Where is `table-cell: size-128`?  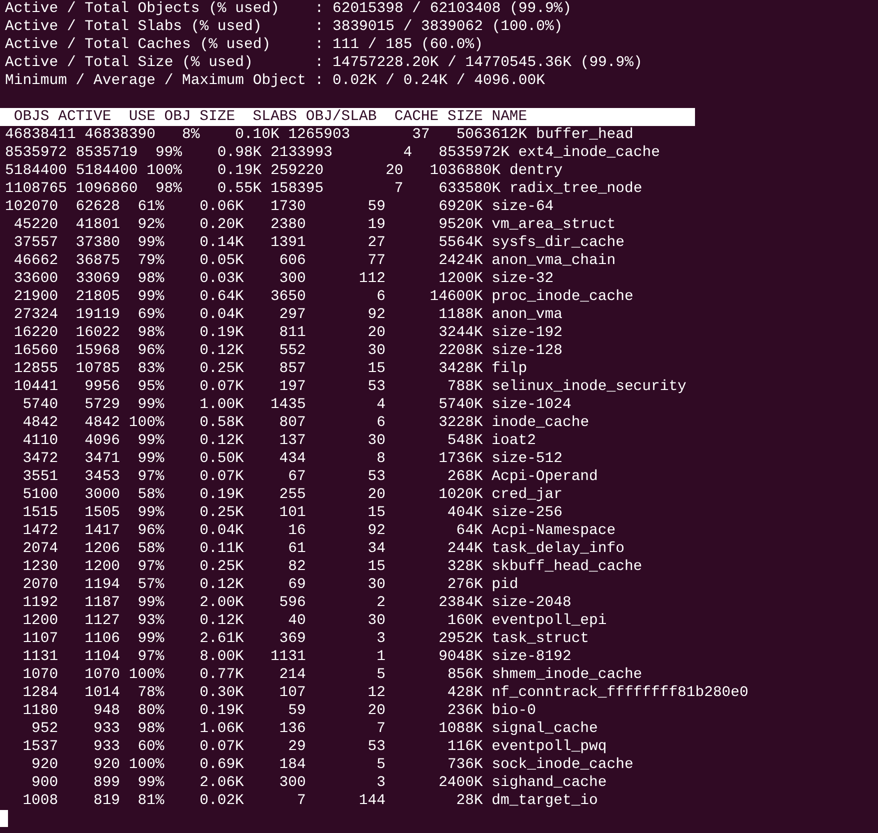 table-cell: size-128 is located at coordinates (527, 351).